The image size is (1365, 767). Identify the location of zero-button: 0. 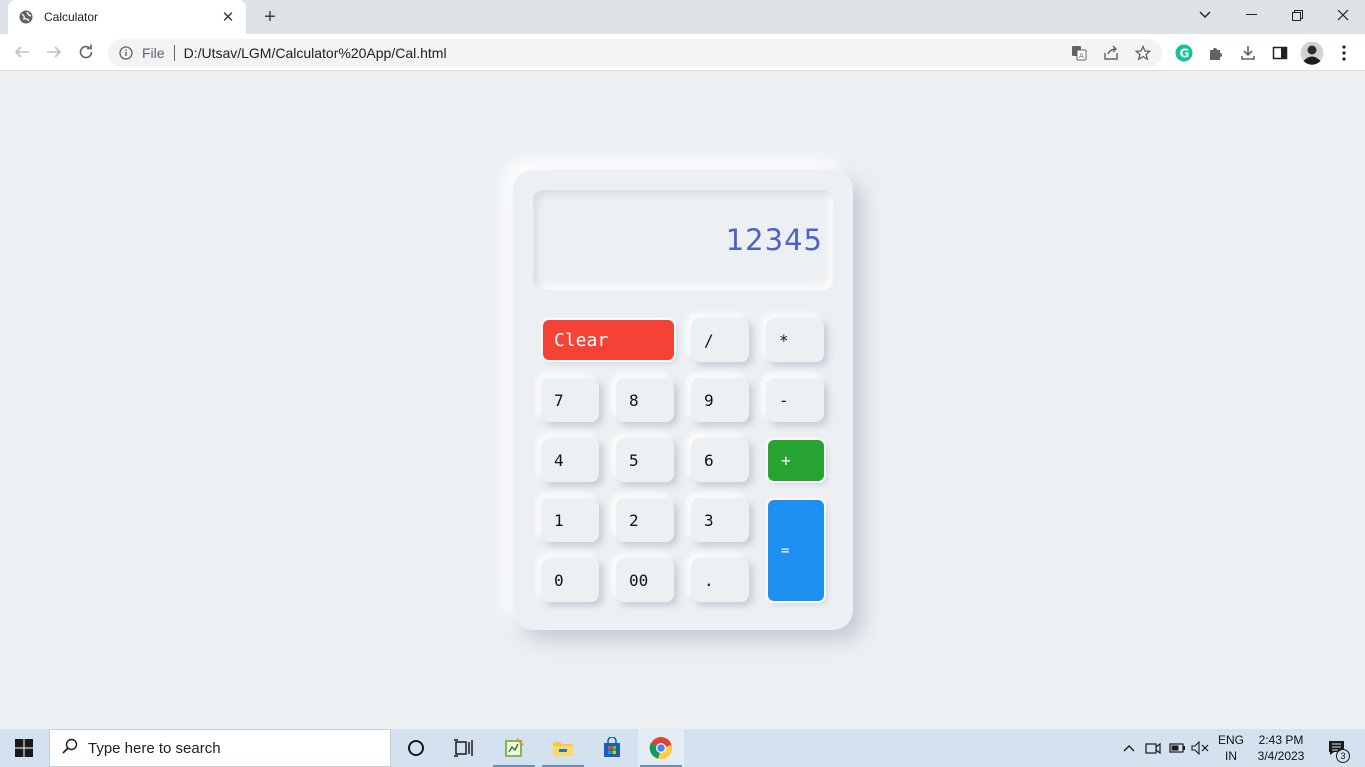
(570, 580).